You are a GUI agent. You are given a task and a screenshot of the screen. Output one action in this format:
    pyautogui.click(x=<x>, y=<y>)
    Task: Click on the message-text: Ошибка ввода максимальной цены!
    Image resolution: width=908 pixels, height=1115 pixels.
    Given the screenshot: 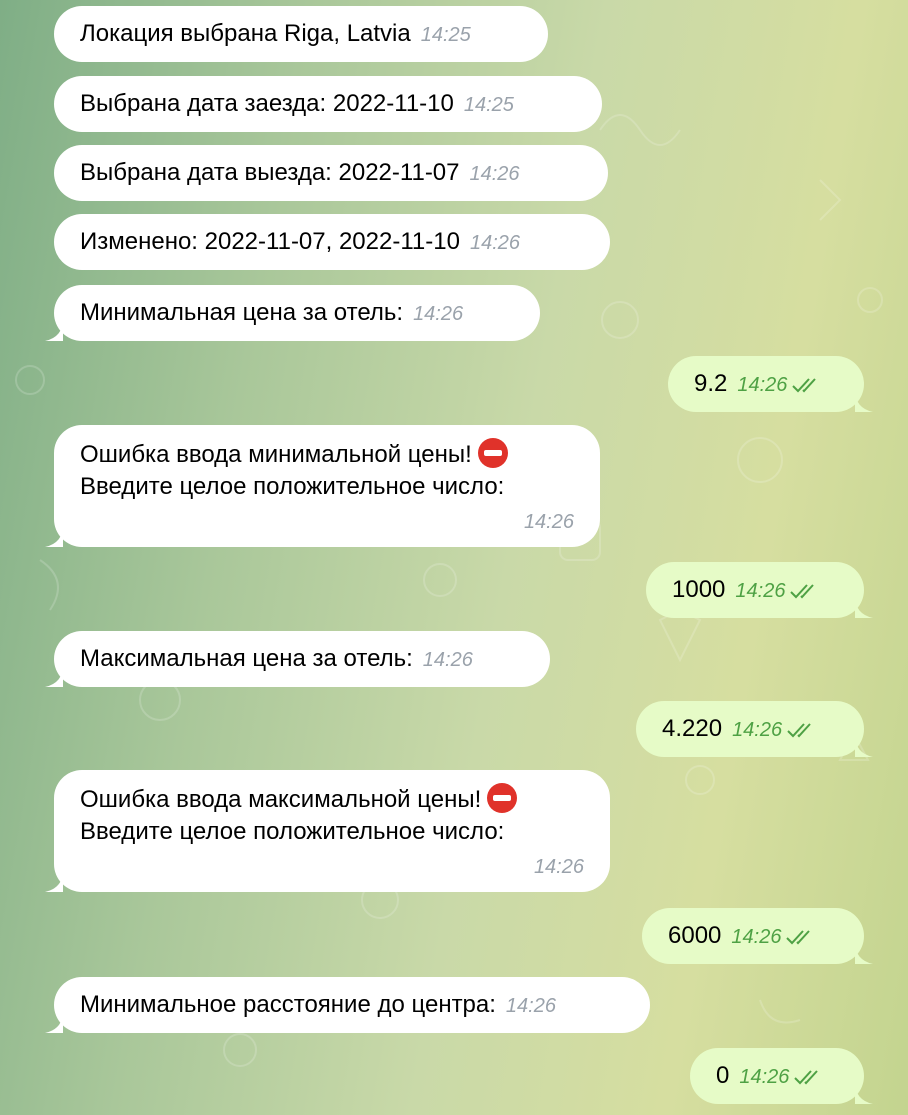 What is the action you would take?
    pyautogui.click(x=281, y=799)
    